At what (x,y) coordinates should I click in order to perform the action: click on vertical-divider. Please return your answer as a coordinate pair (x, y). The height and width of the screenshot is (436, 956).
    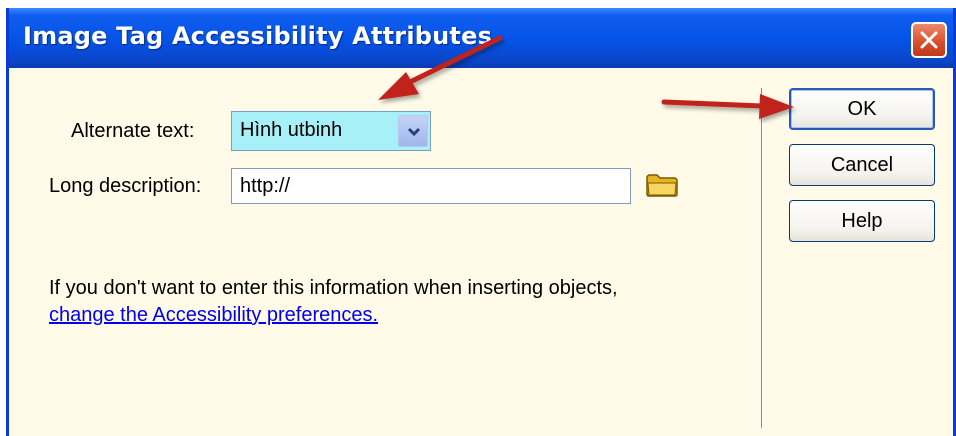
    Looking at the image, I should click on (762, 258).